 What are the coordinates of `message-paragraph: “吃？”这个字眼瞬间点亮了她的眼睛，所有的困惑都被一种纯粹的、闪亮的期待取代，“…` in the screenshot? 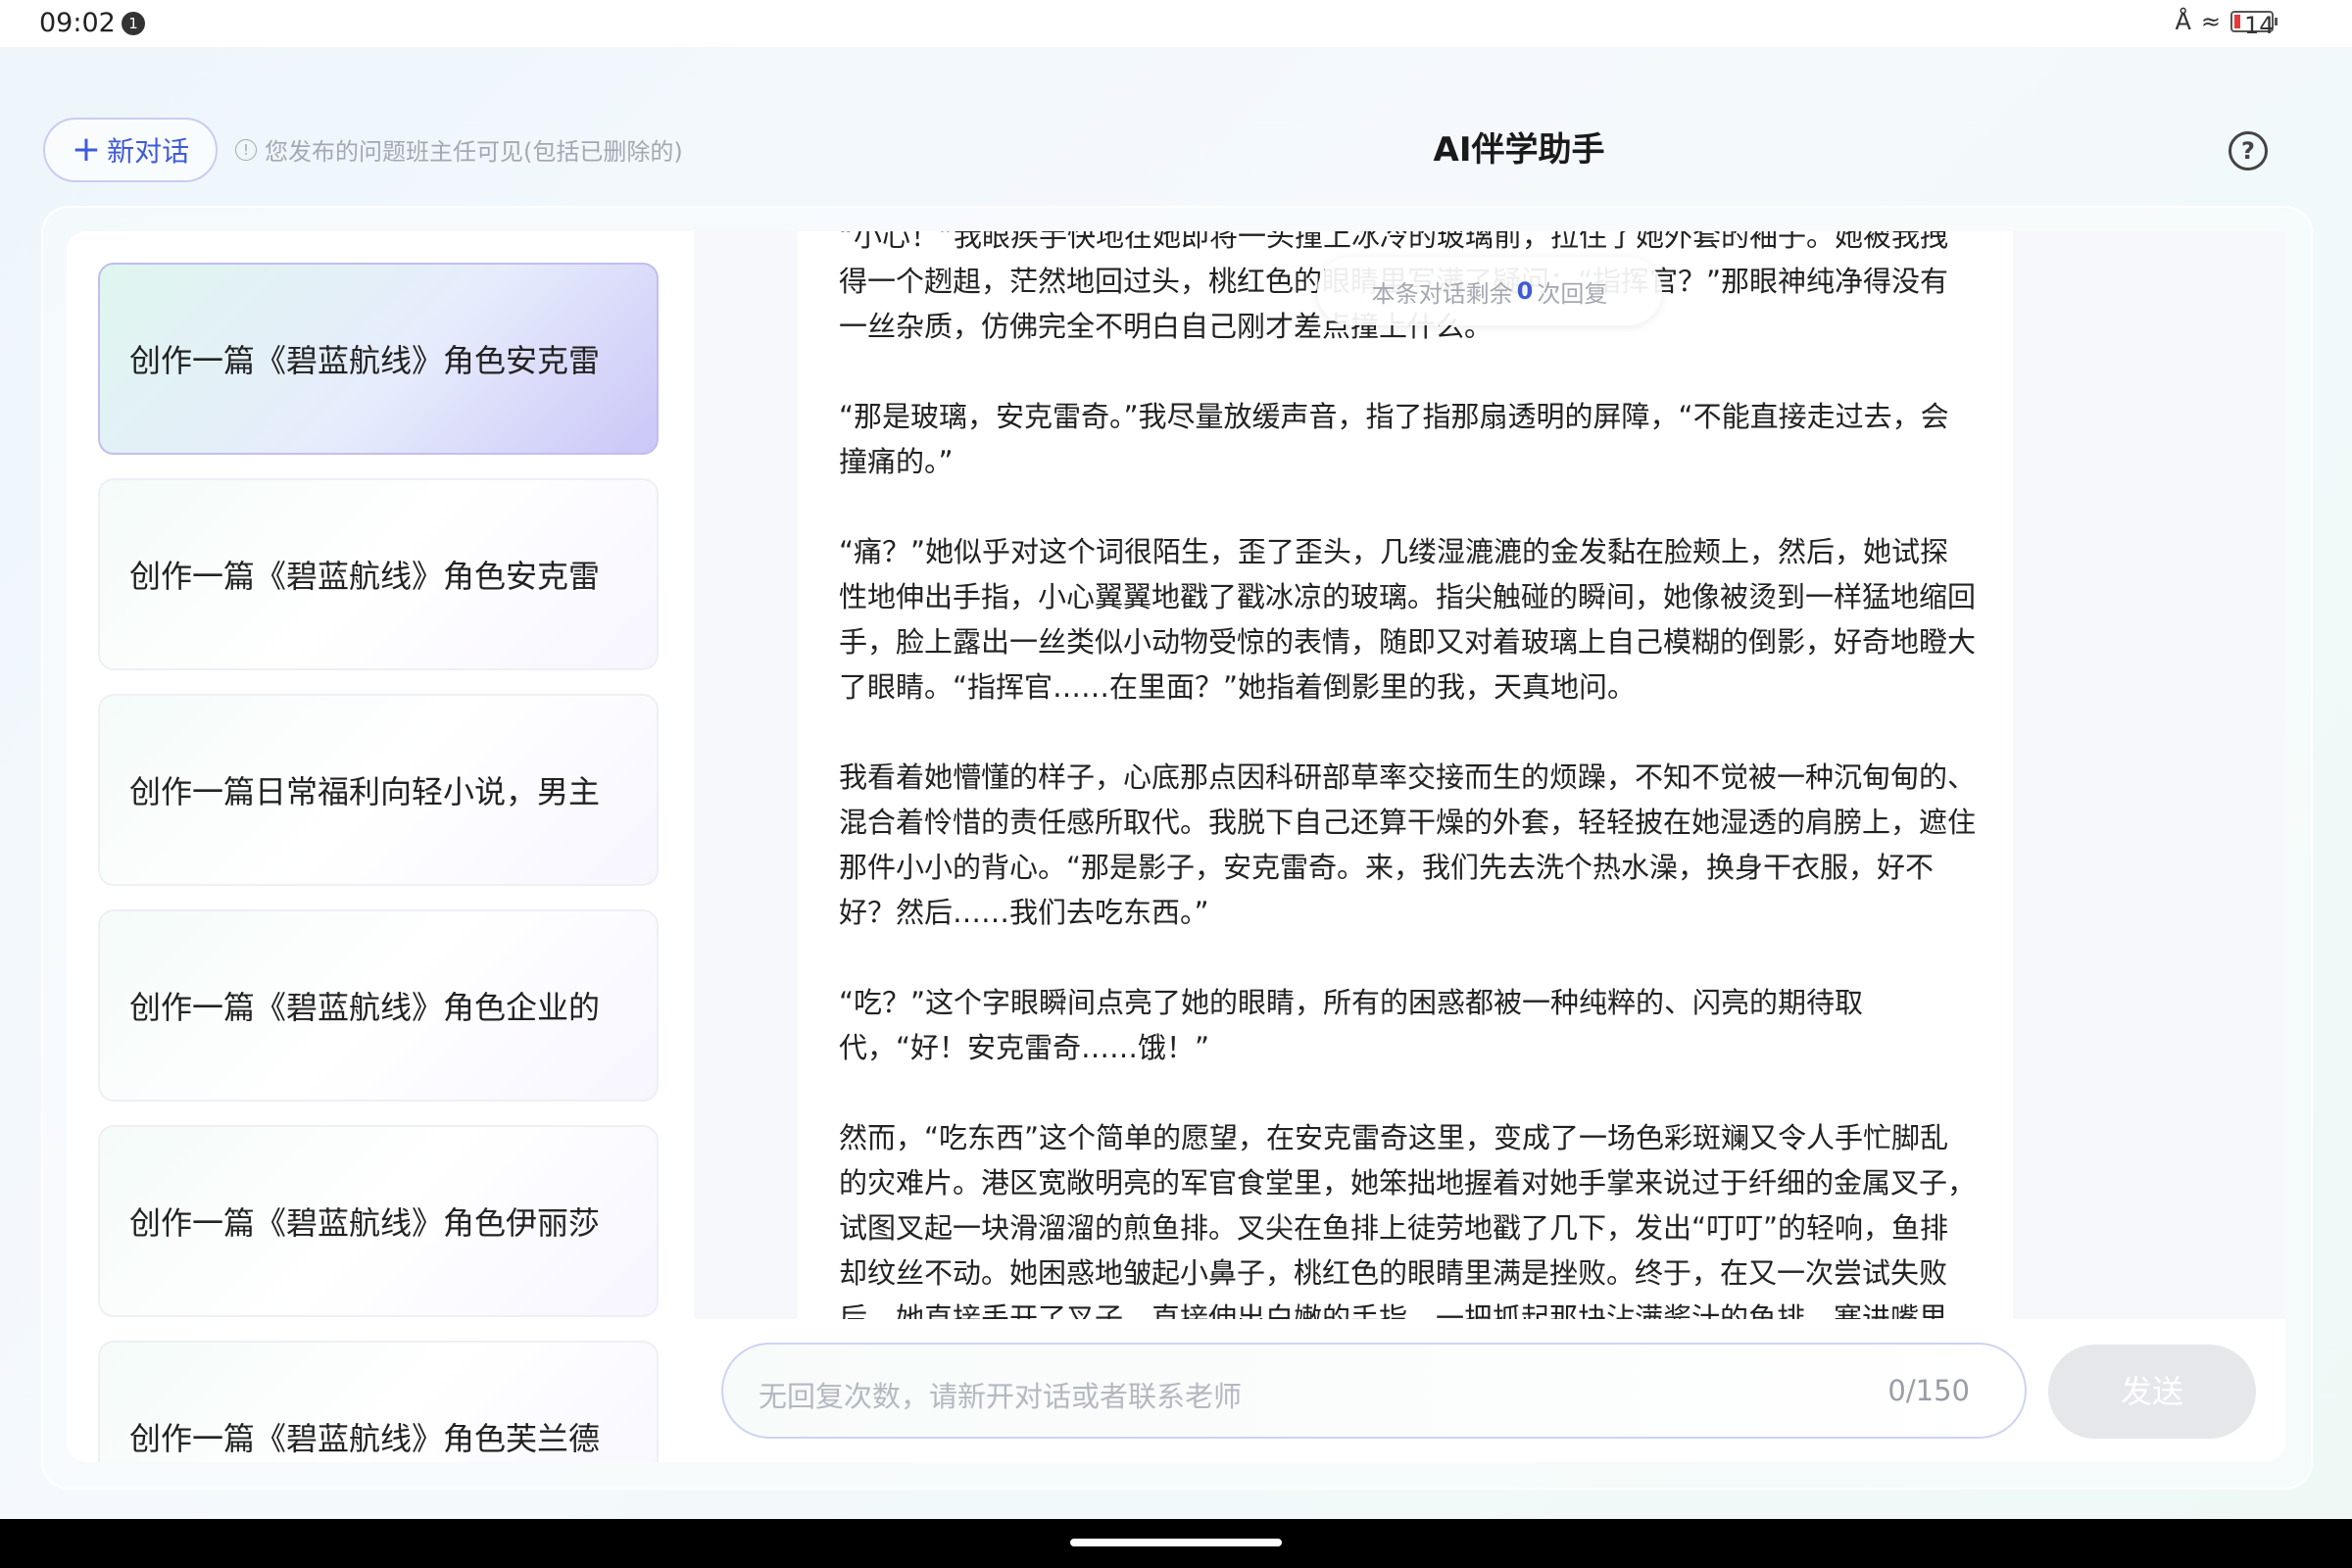 It's located at (1351, 1025).